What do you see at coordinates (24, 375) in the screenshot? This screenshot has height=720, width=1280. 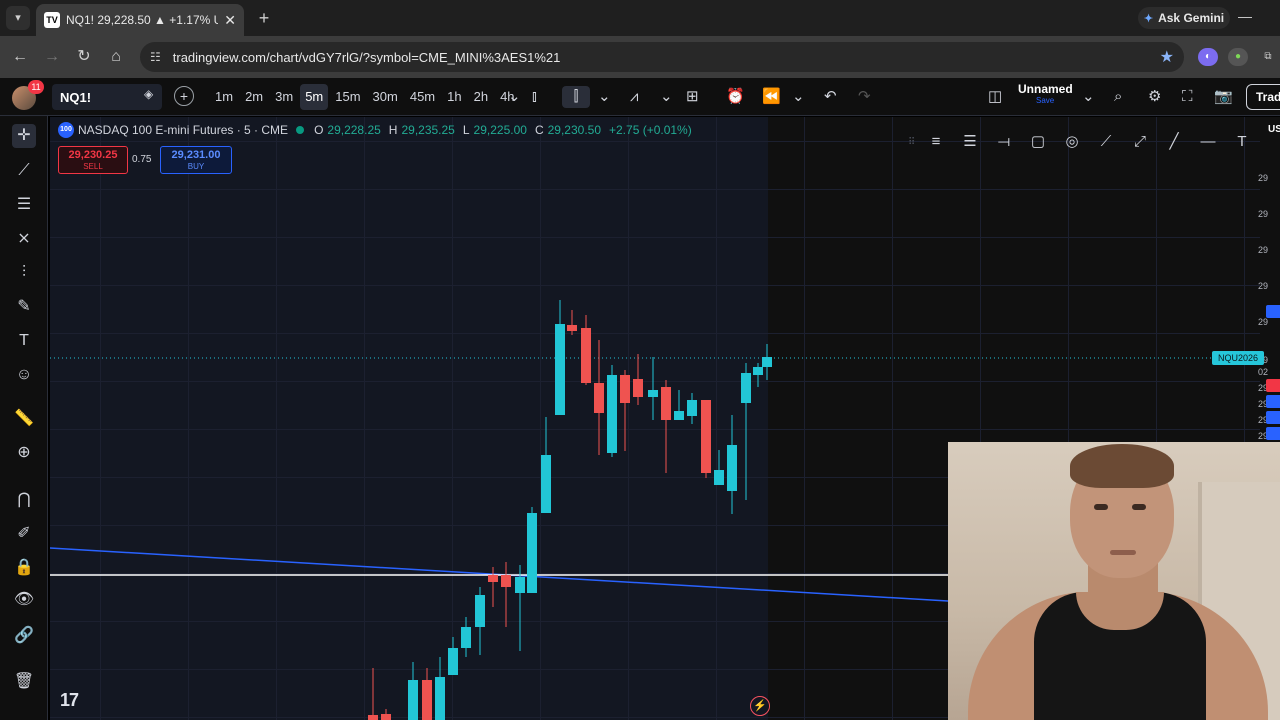 I see `emoji-icon: ☺` at bounding box center [24, 375].